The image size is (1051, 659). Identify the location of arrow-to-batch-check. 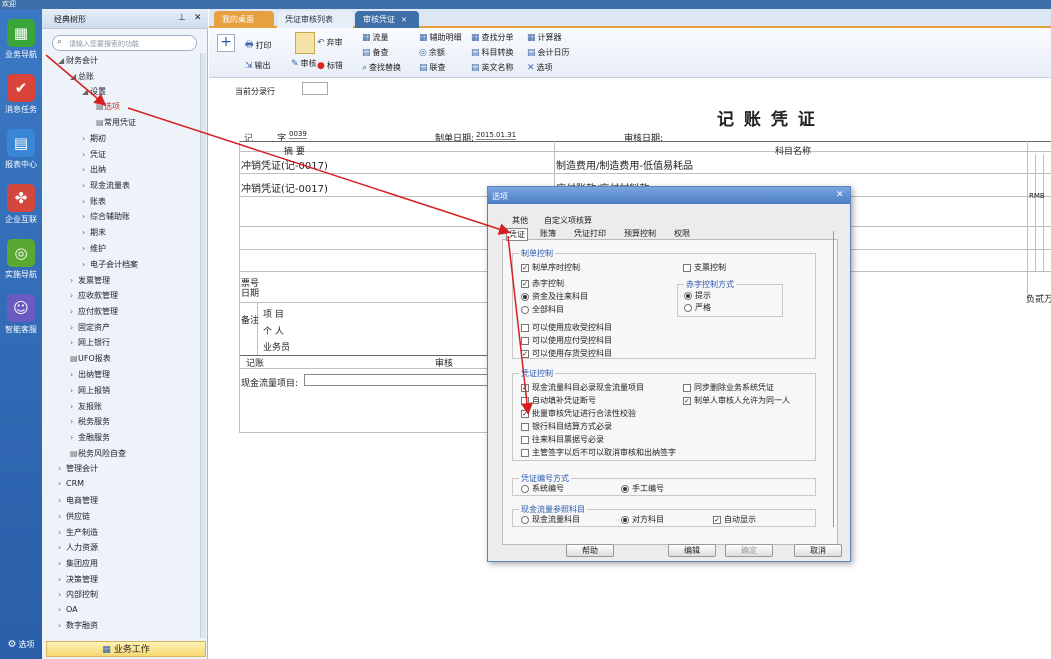
(520, 325).